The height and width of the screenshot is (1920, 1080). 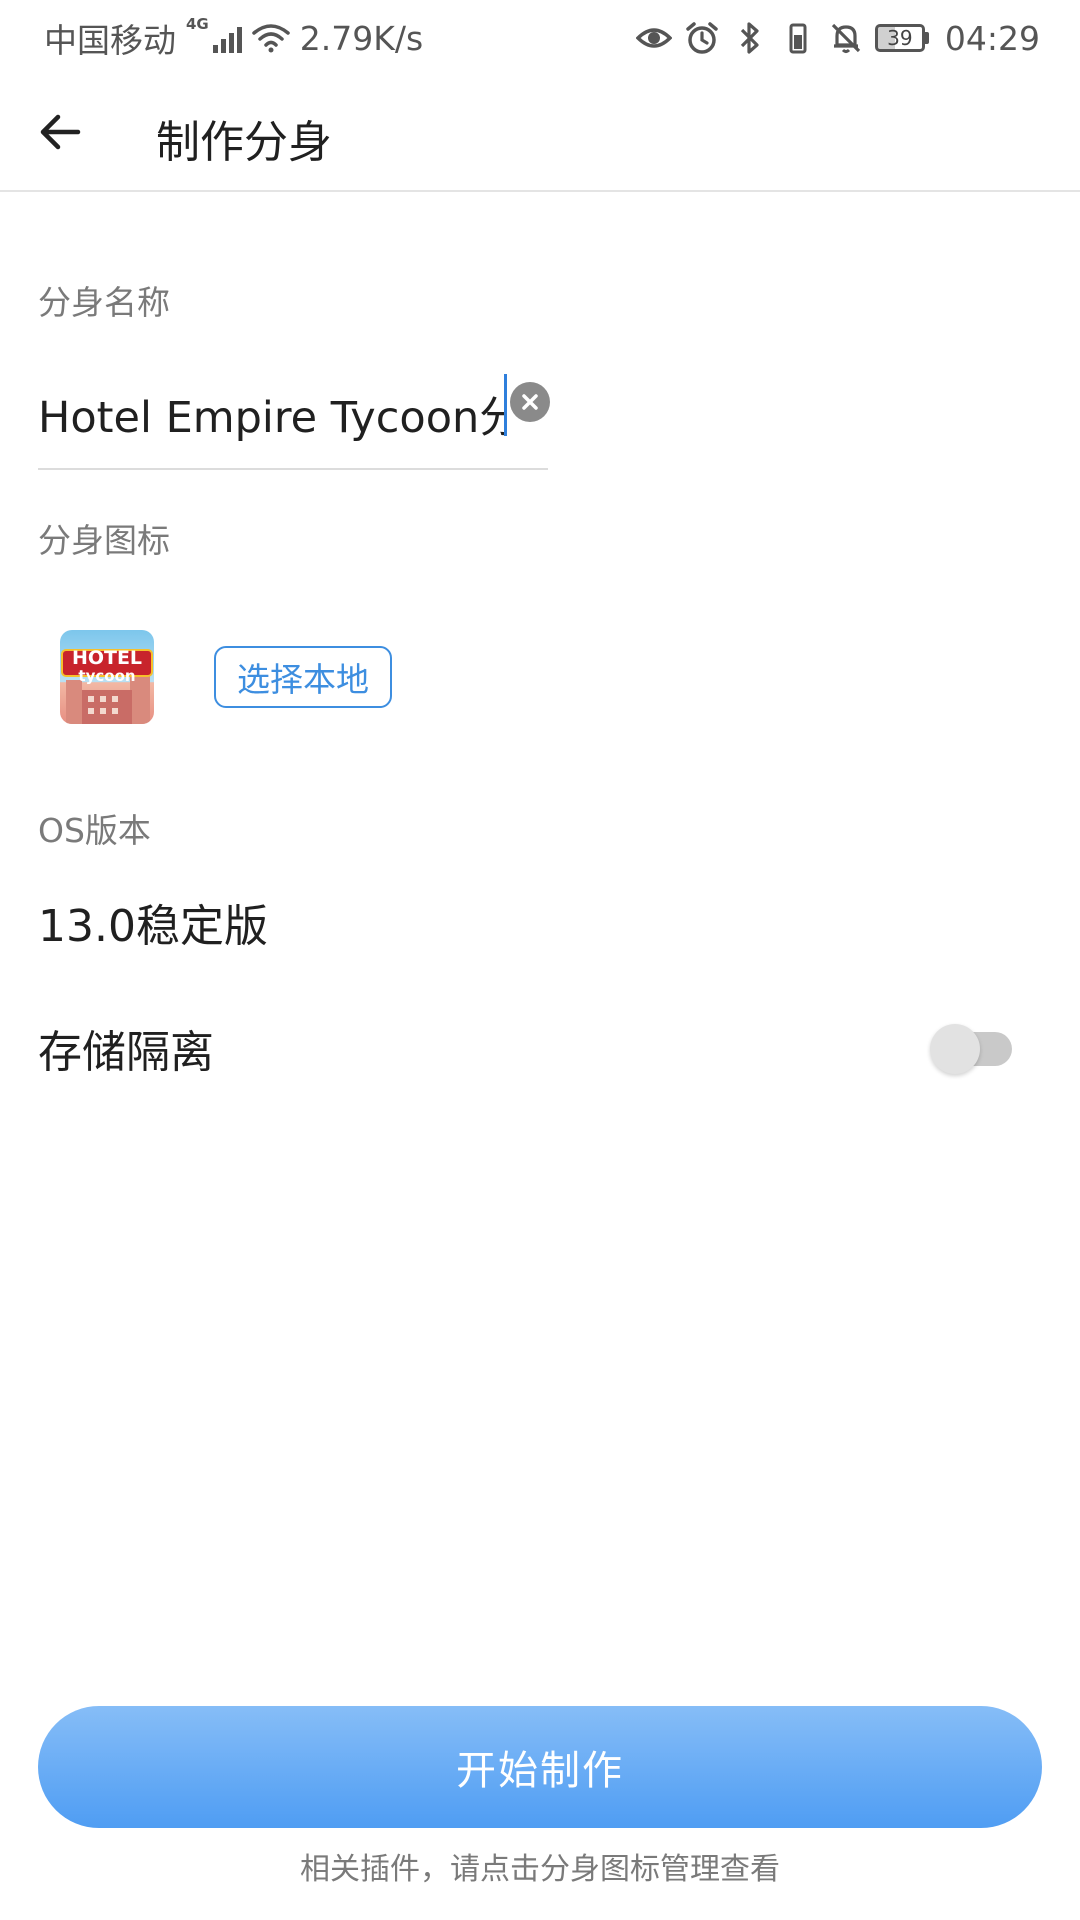 I want to click on choose-local-button: 选择本地, so click(x=303, y=677).